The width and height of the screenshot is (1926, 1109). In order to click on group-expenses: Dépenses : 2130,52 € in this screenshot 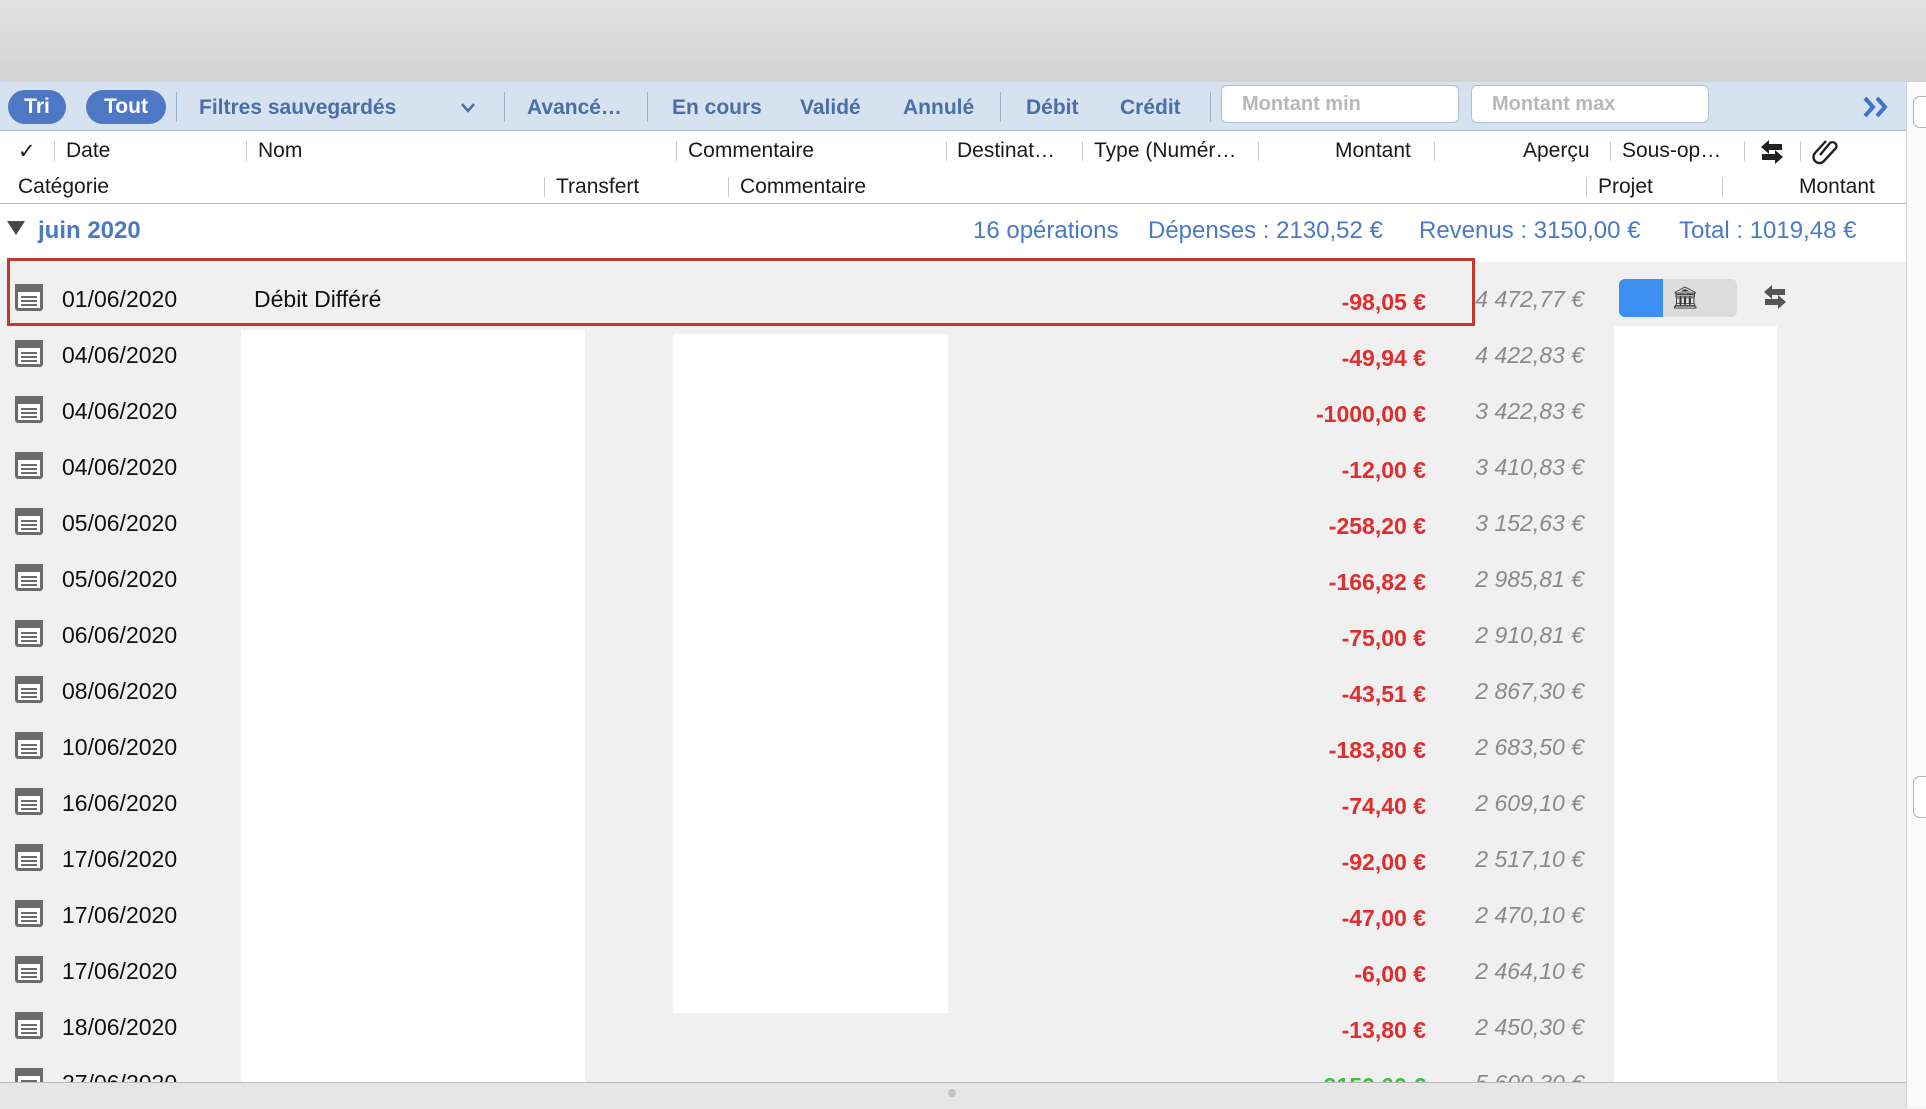, I will do `click(1265, 230)`.